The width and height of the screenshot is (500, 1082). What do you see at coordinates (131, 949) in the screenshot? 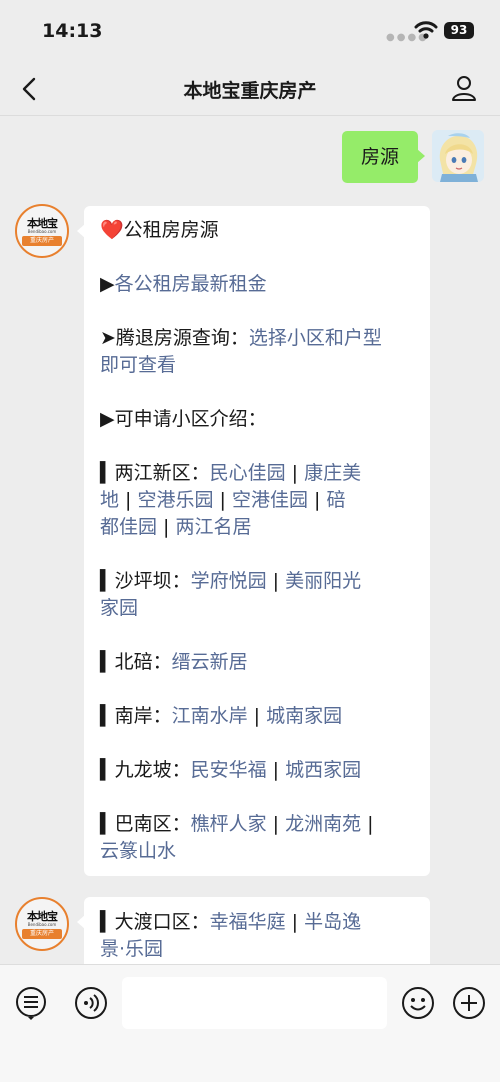
I see `community-link: 景·乐园` at bounding box center [131, 949].